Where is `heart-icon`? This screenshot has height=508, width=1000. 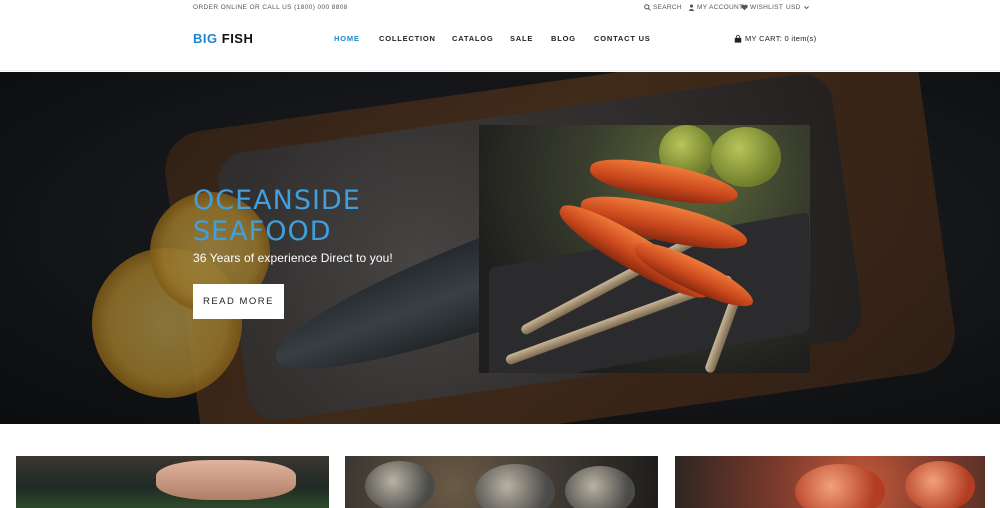
heart-icon is located at coordinates (744, 7).